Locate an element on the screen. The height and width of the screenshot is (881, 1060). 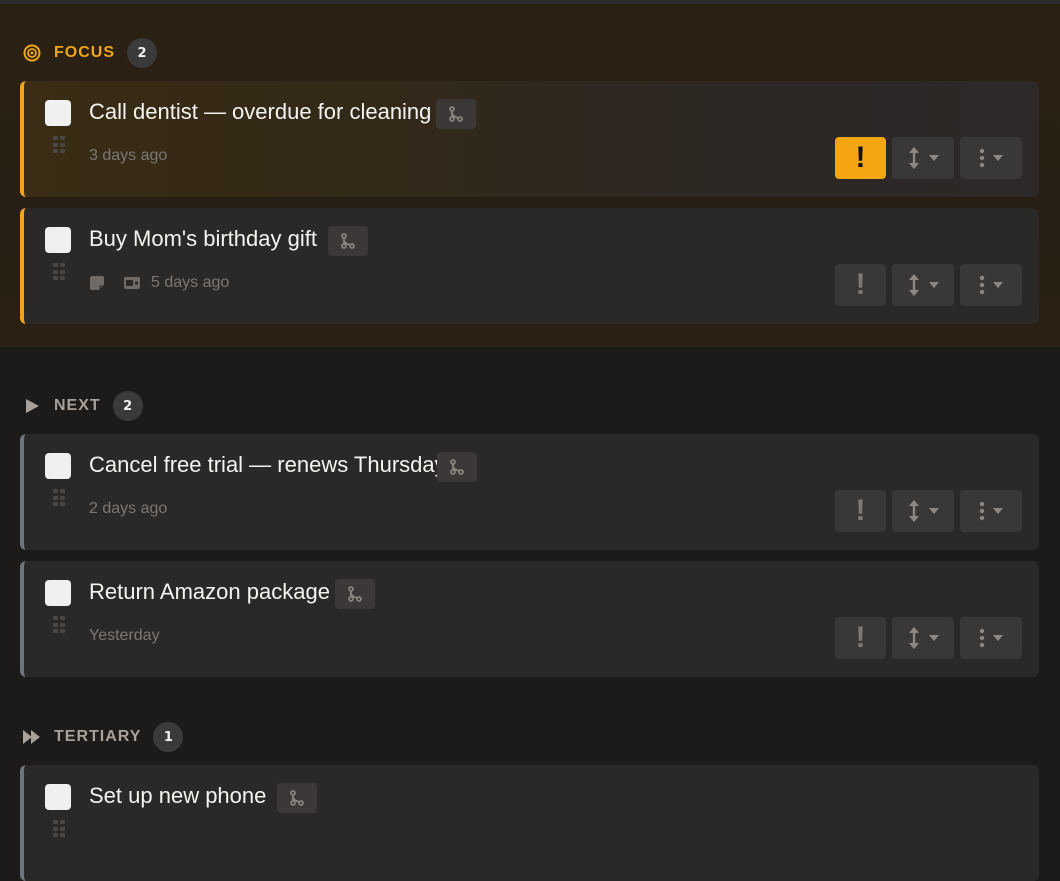
task-title: Set up new phone is located at coordinates (177, 796).